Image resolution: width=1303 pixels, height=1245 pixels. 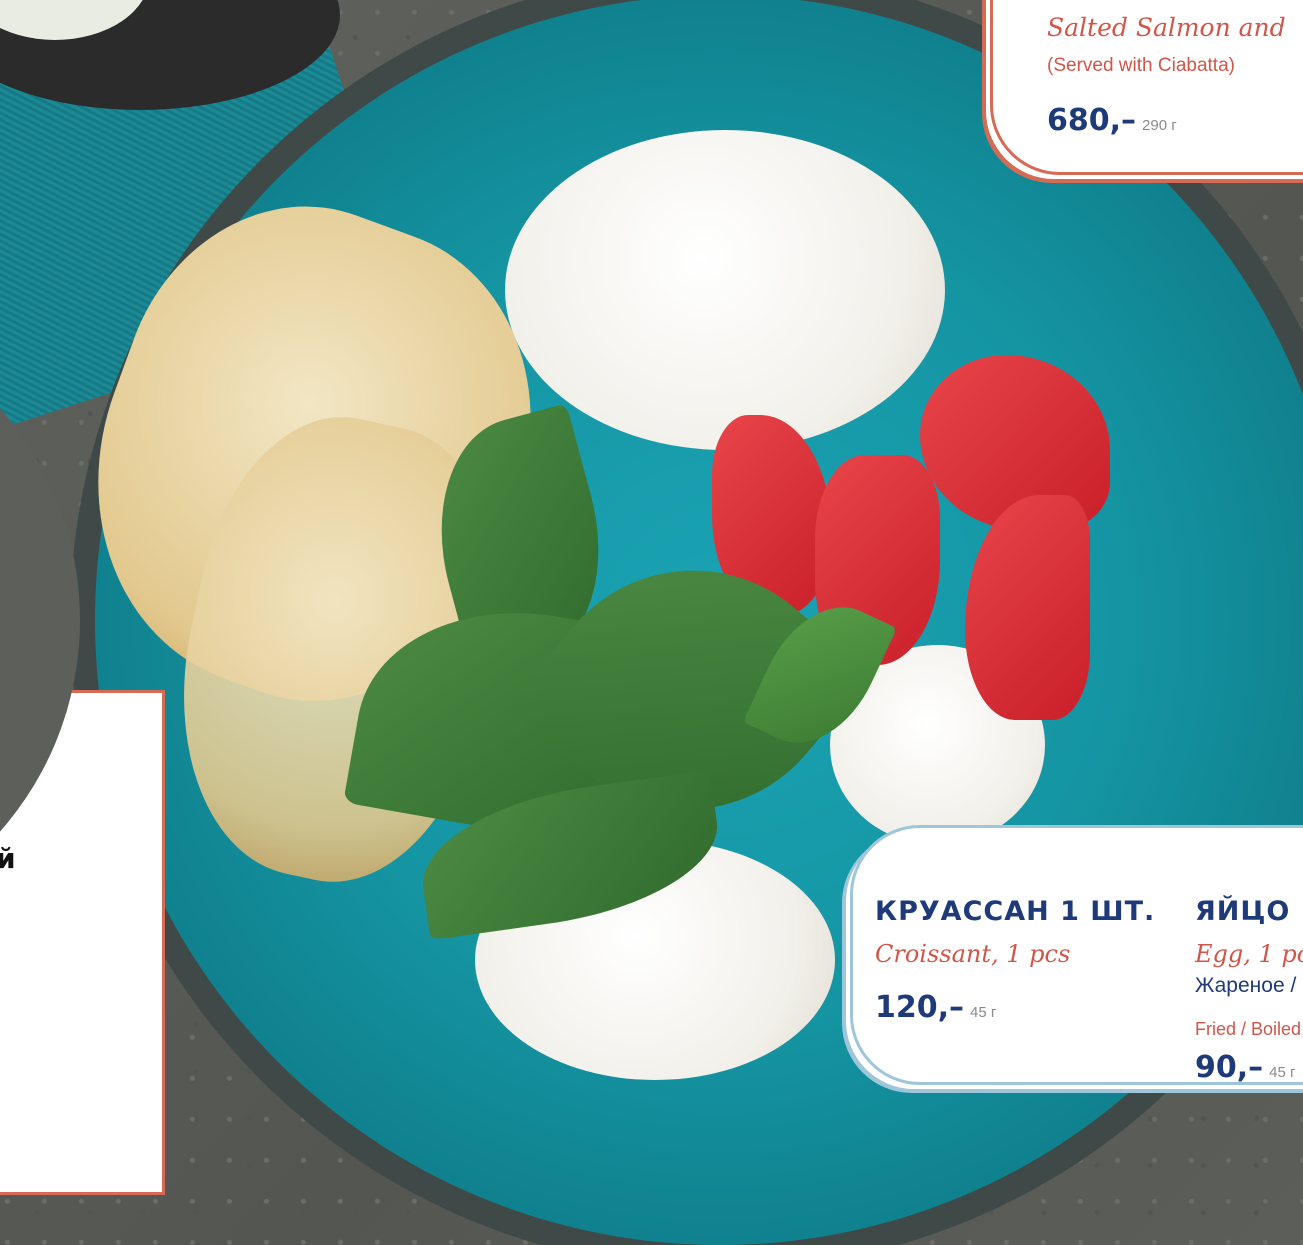 I want to click on price-value: 680,–, so click(x=1092, y=120).